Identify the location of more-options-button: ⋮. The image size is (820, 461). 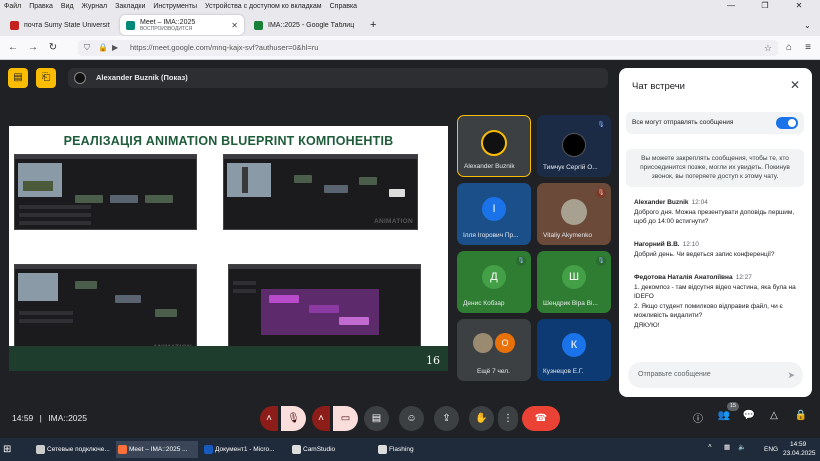
(508, 418).